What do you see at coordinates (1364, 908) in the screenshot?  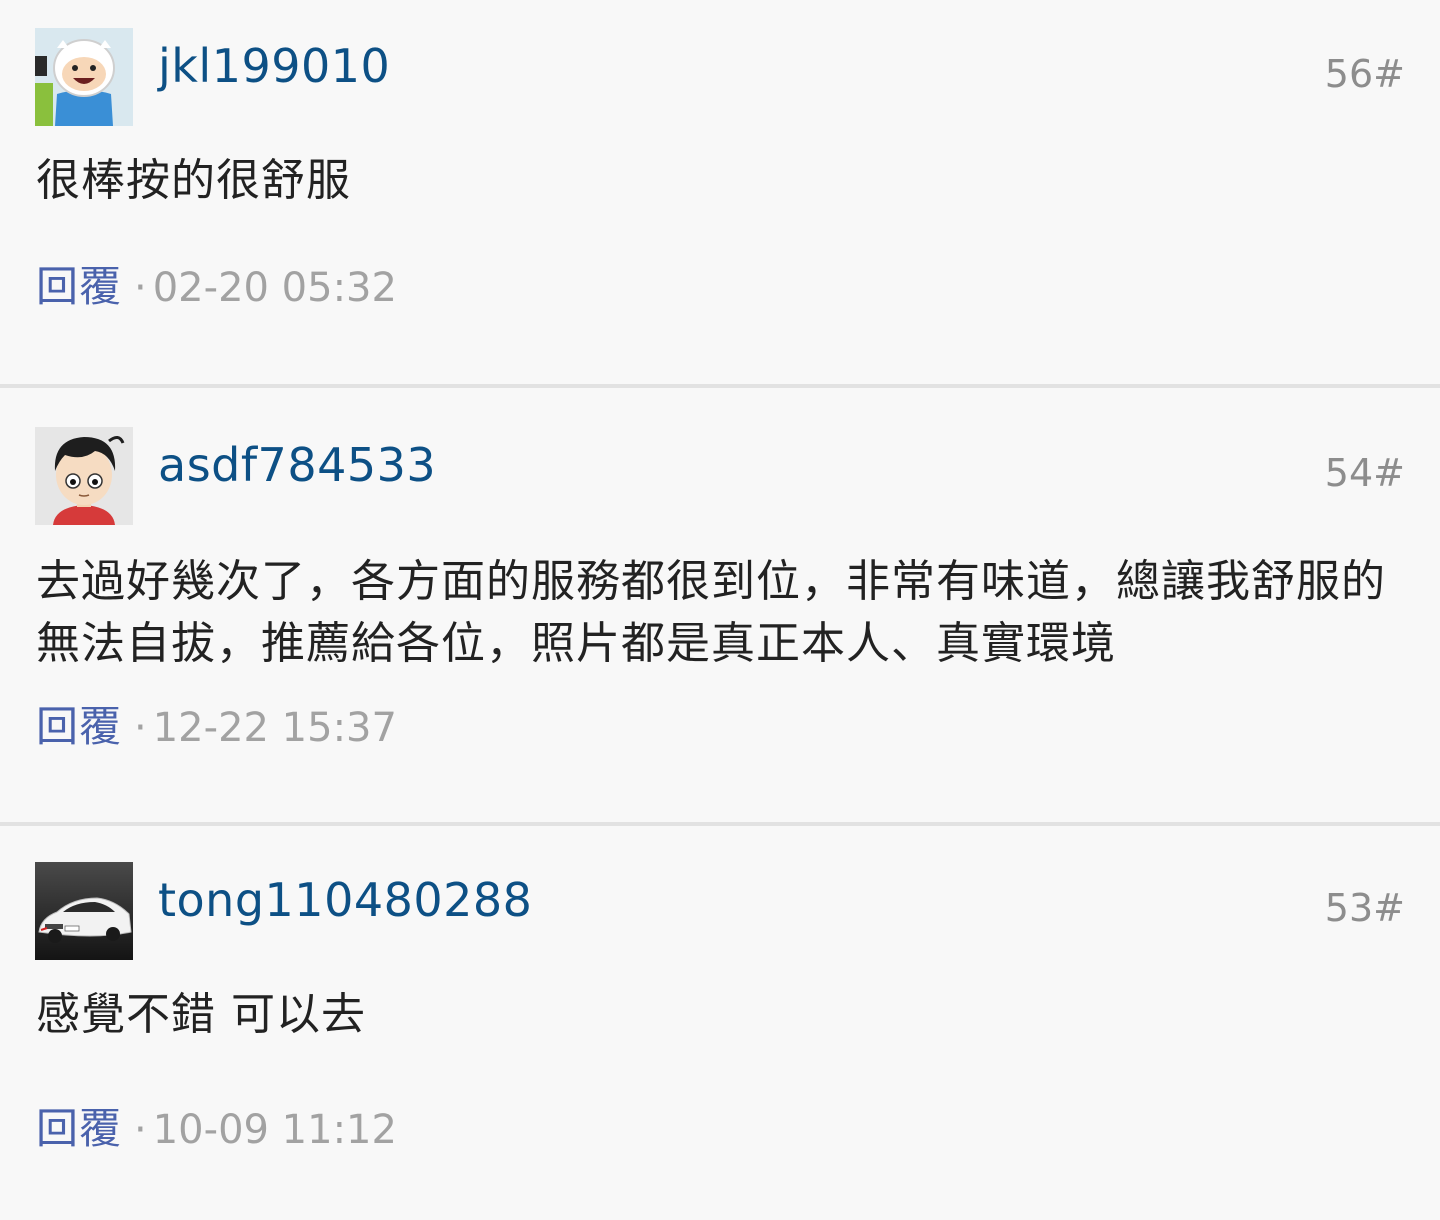 I see `floor-number: 53#` at bounding box center [1364, 908].